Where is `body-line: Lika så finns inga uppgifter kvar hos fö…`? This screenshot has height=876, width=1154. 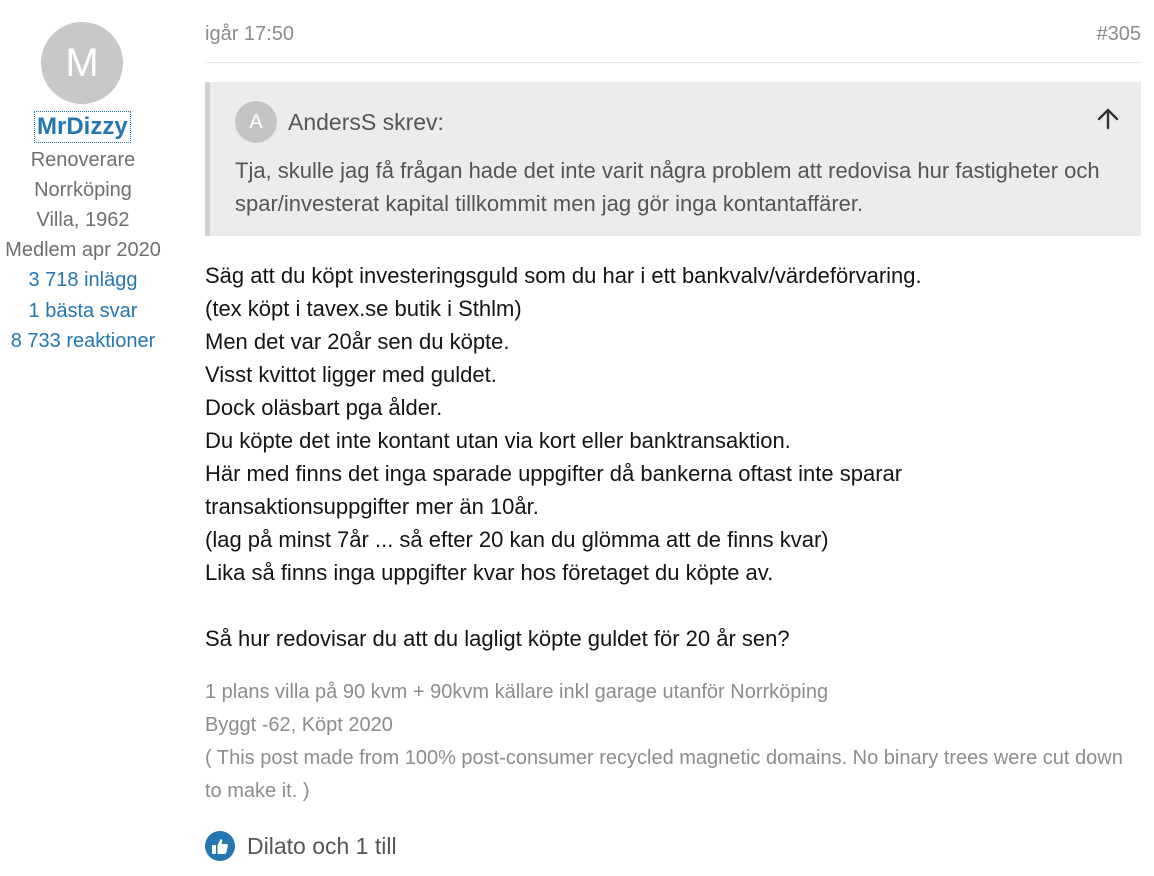
body-line: Lika så finns inga uppgifter kvar hos fö… is located at coordinates (489, 572).